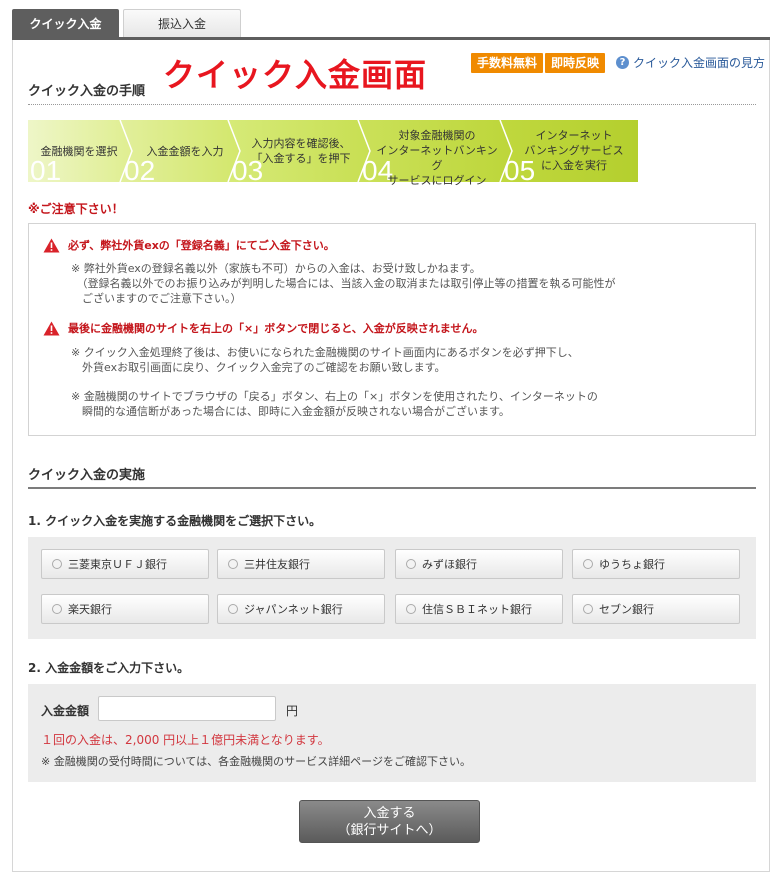 The width and height of the screenshot is (782, 882). Describe the element at coordinates (187, 708) in the screenshot. I see `amount-input` at that location.